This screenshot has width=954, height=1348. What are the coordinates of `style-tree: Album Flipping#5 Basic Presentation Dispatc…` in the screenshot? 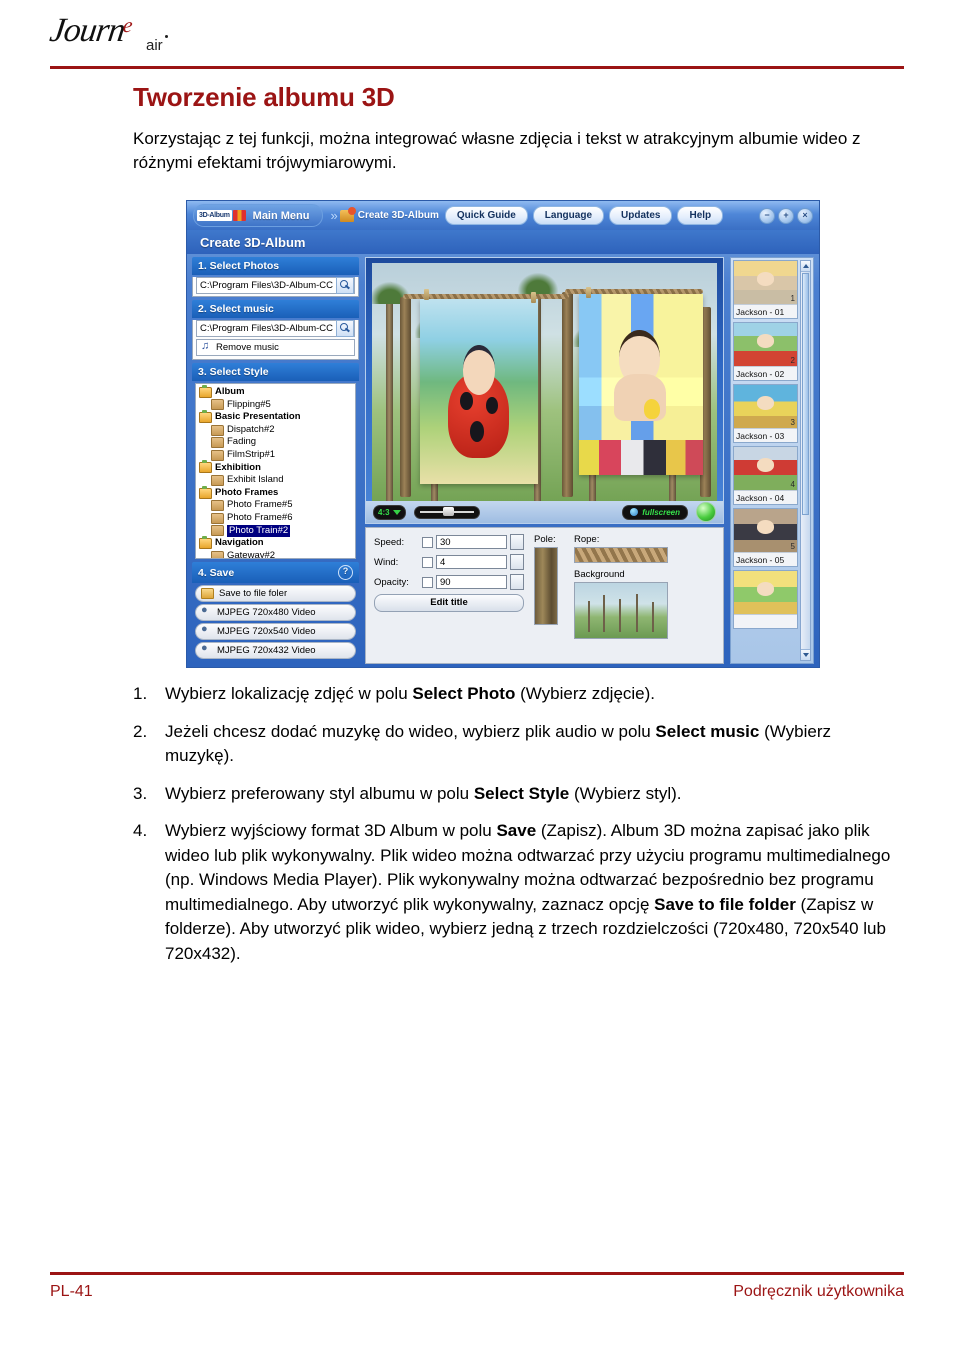 It's located at (275, 471).